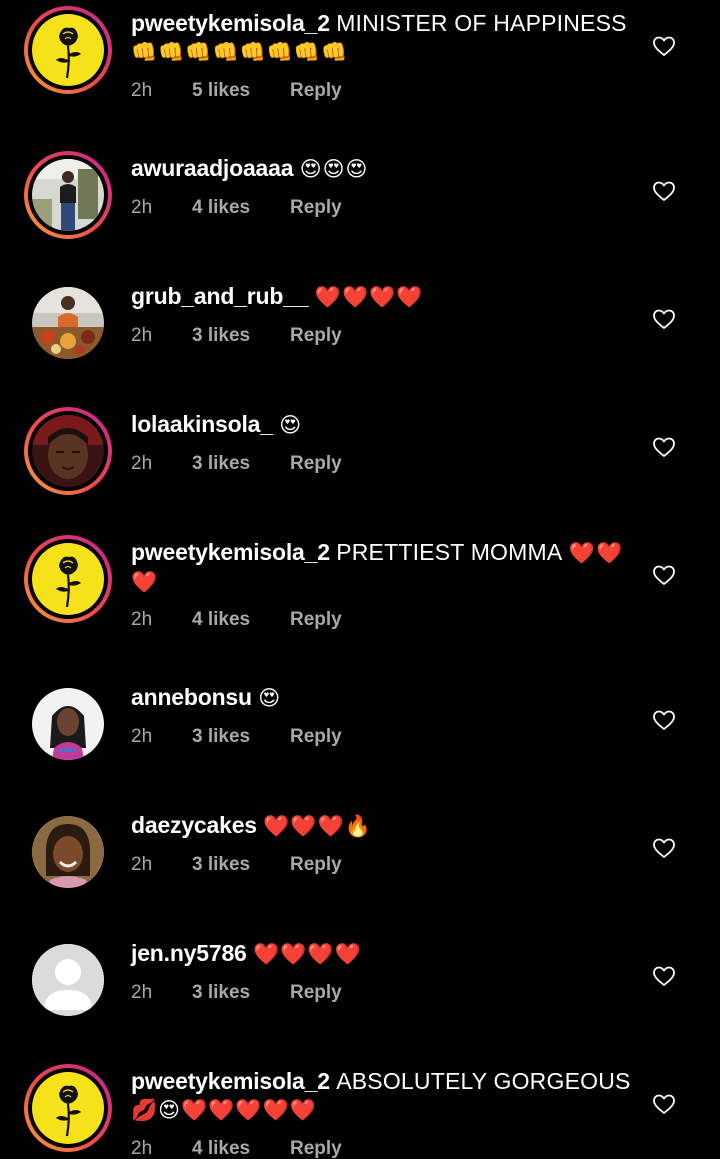 The height and width of the screenshot is (1159, 720). I want to click on photo-food-table-avatar-image, so click(68, 323).